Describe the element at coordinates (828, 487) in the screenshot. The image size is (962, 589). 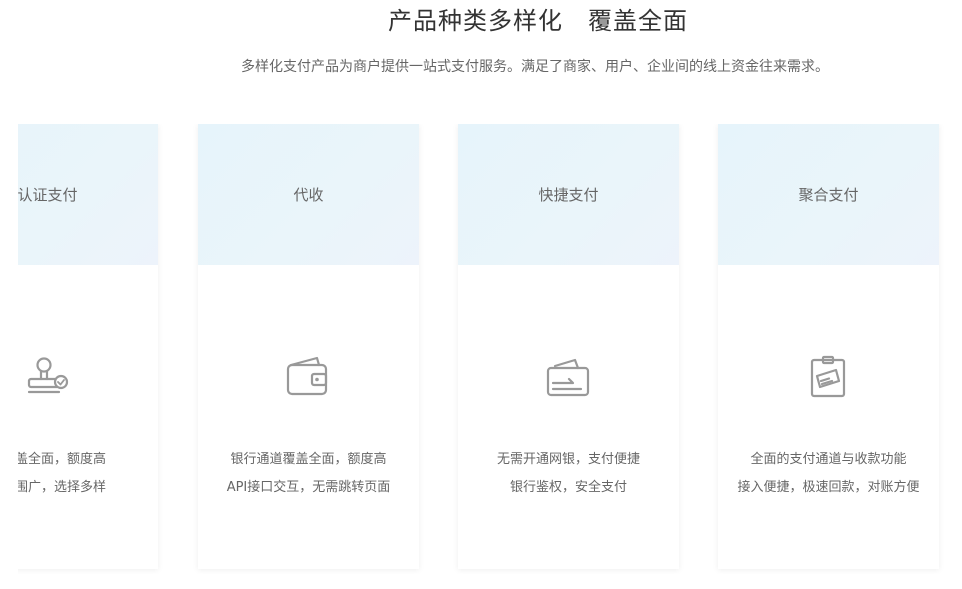
I see `card-desc-line: 接入便捷，极速回款，对账方便` at that location.